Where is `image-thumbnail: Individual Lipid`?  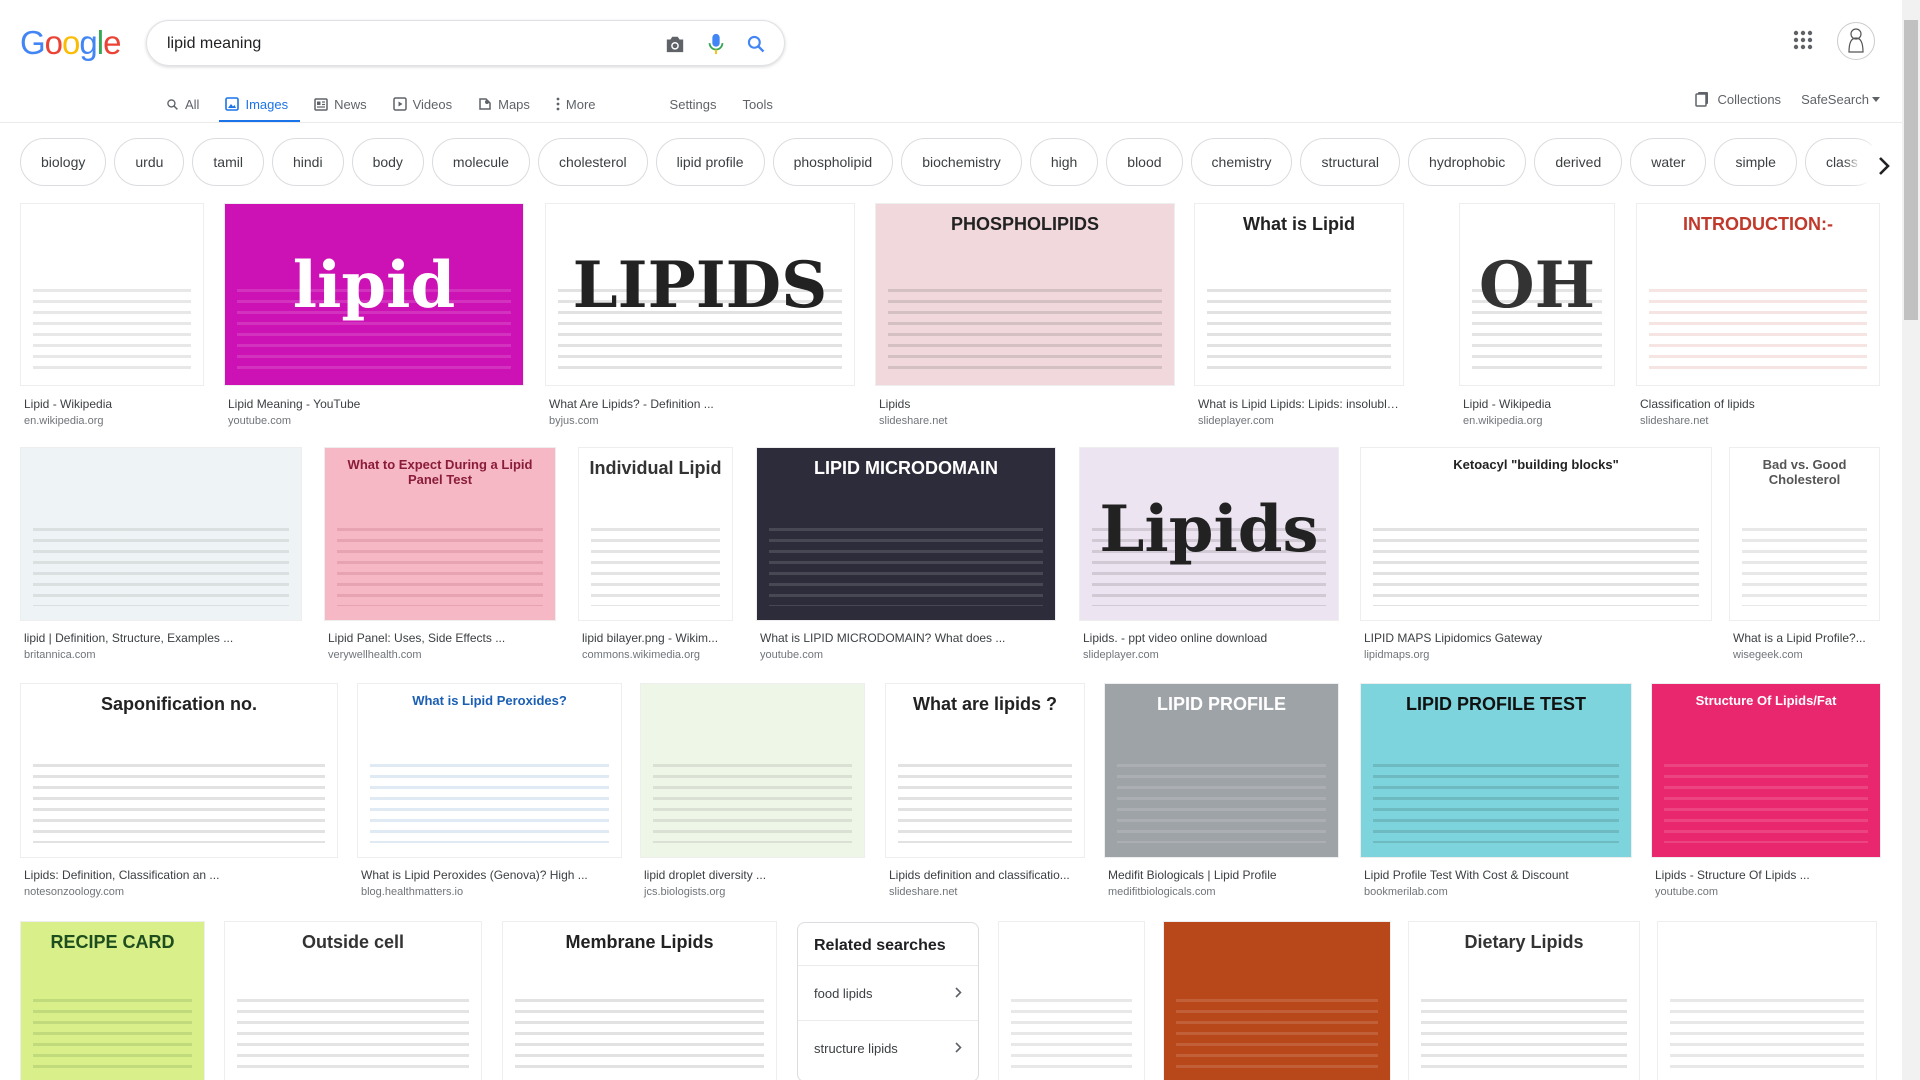
image-thumbnail: Individual Lipid is located at coordinates (655, 534).